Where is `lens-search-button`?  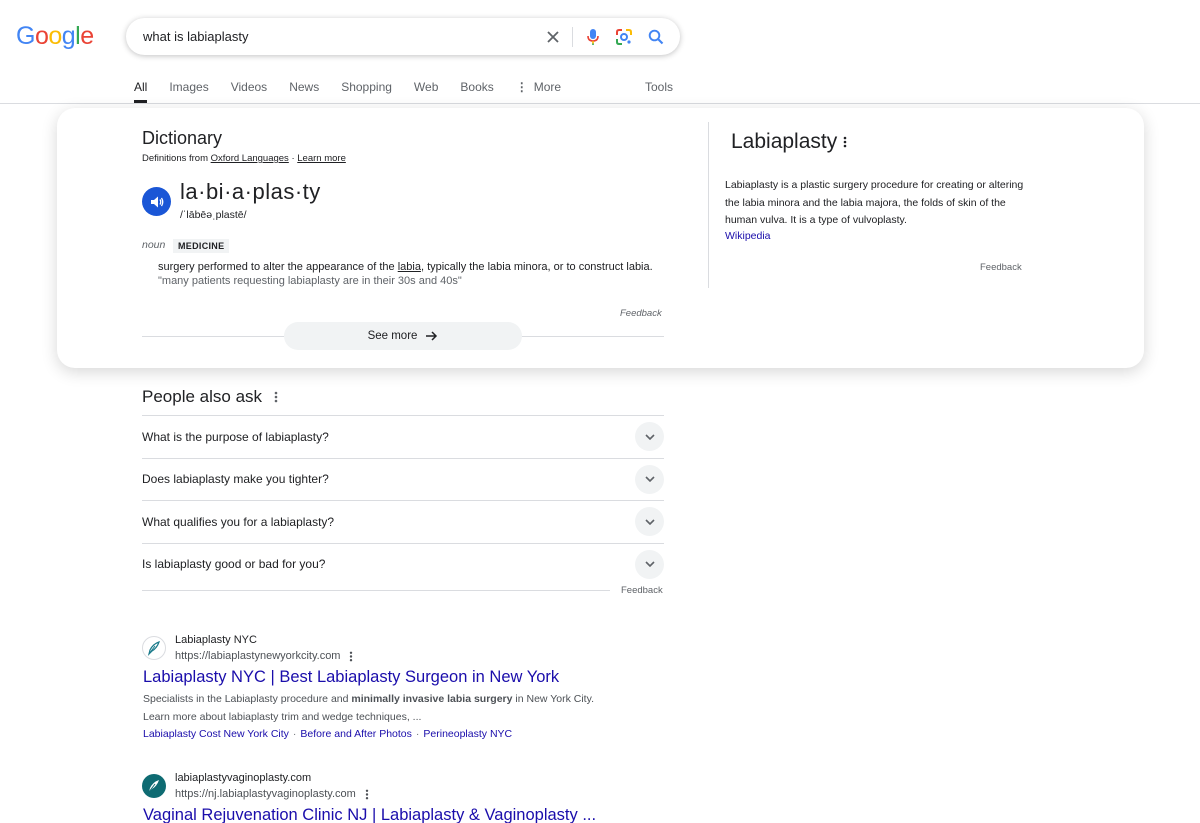 lens-search-button is located at coordinates (624, 37).